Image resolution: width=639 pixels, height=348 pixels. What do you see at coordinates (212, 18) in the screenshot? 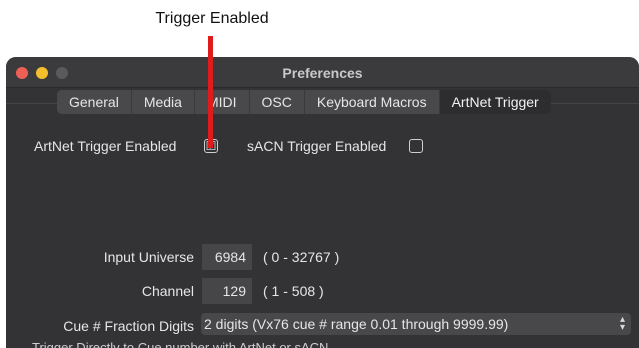
I see `annotation-label: Trigger Enabled` at bounding box center [212, 18].